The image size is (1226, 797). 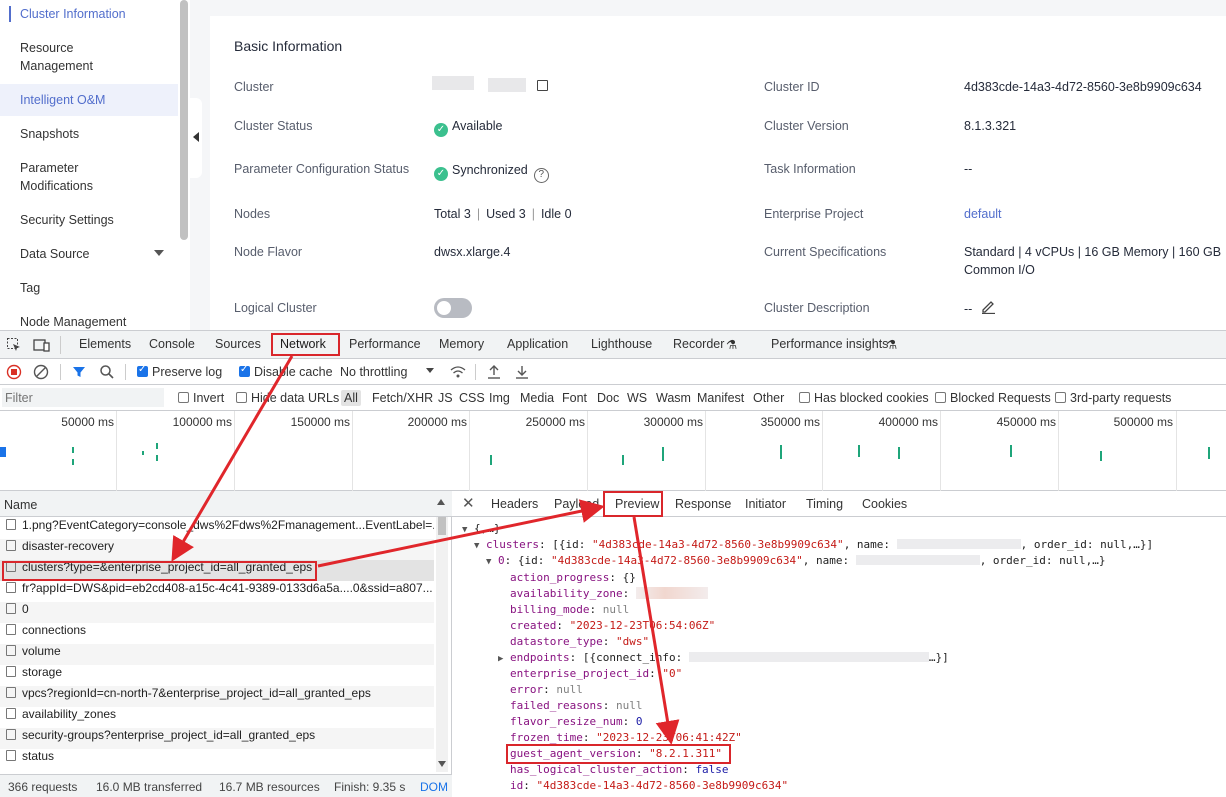 I want to click on hide-data-urls-checkbox: Hide data URLs, so click(x=287, y=398).